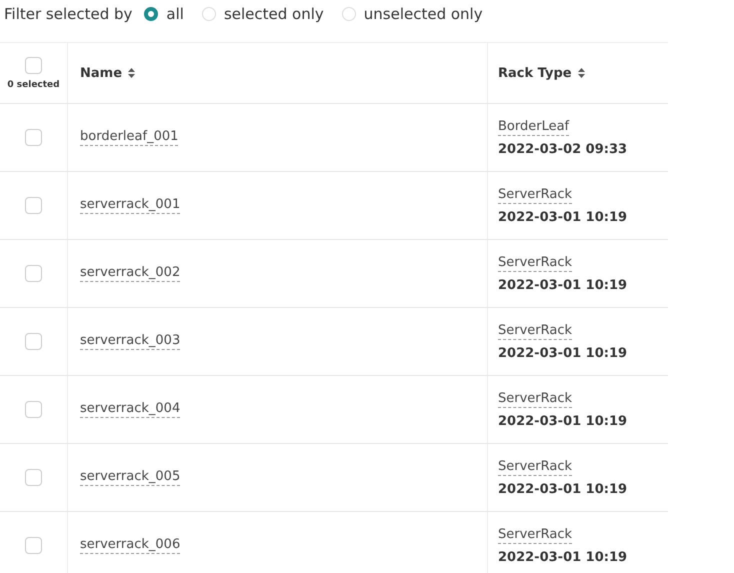  I want to click on rack-name-link: serverrack_003, so click(130, 341).